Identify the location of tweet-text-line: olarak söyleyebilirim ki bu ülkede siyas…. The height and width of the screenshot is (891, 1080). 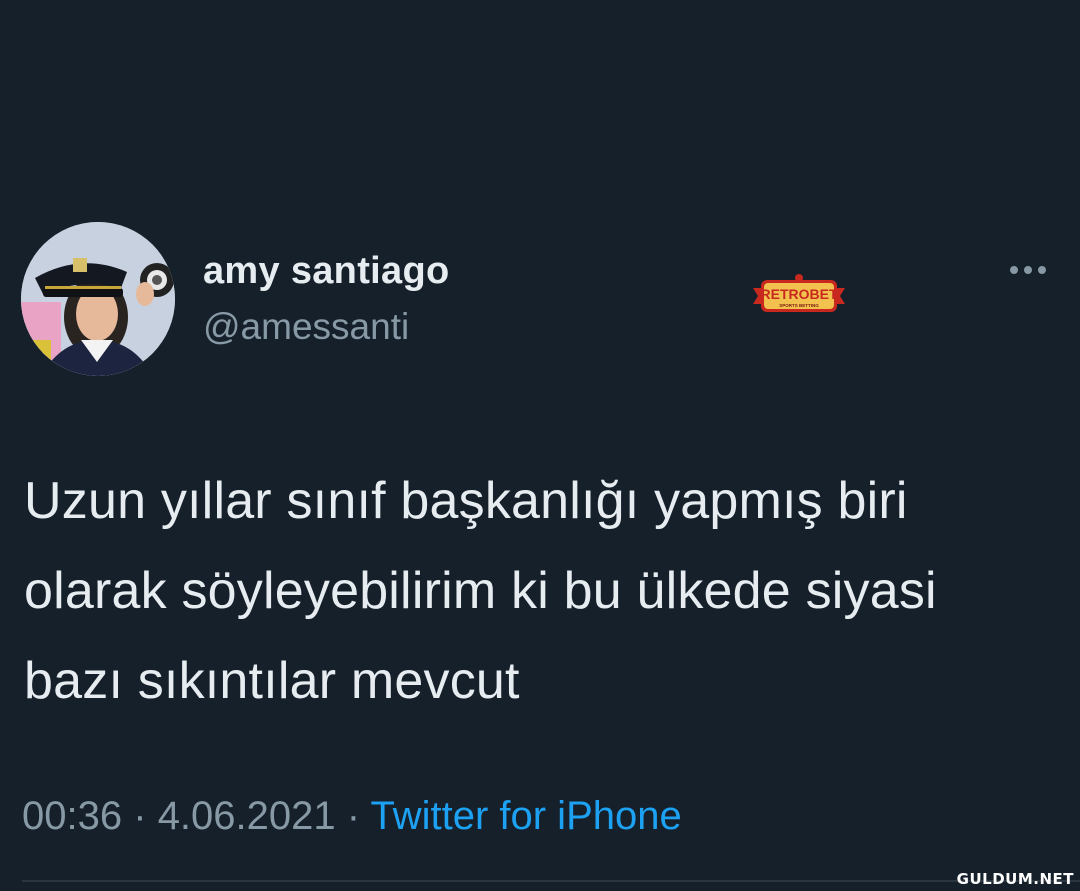
(480, 591).